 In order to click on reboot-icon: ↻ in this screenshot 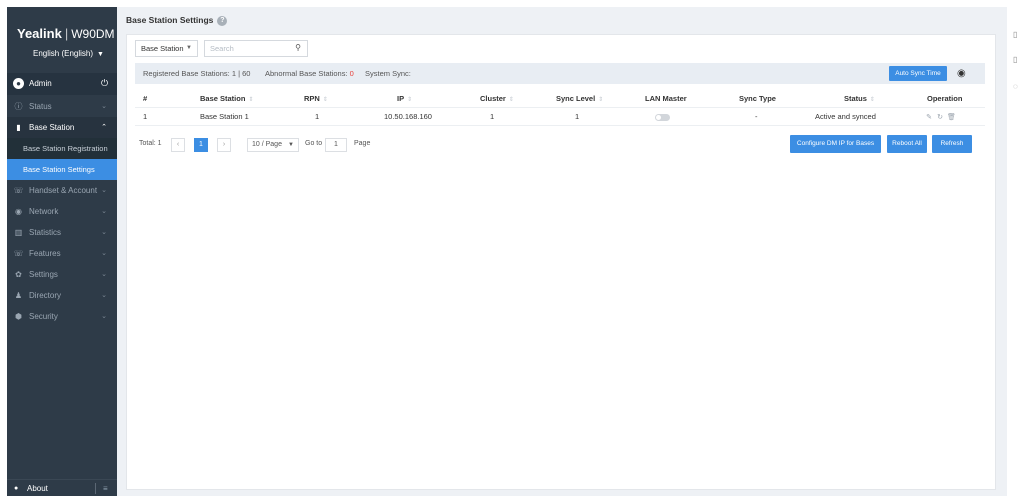, I will do `click(940, 118)`.